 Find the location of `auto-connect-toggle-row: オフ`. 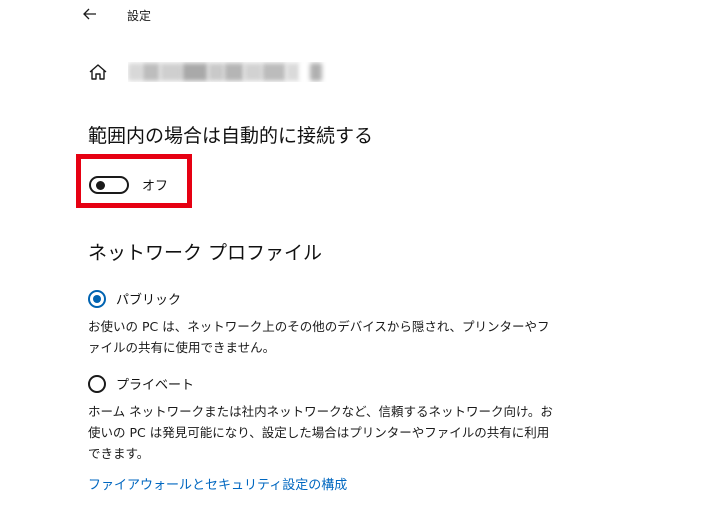

auto-connect-toggle-row: オフ is located at coordinates (128, 184).